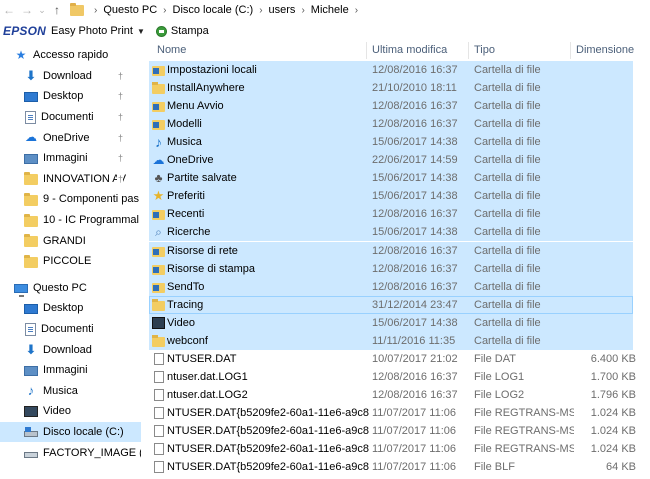  I want to click on easy-photo-print-button: Easy Photo Print ▼, so click(98, 31).